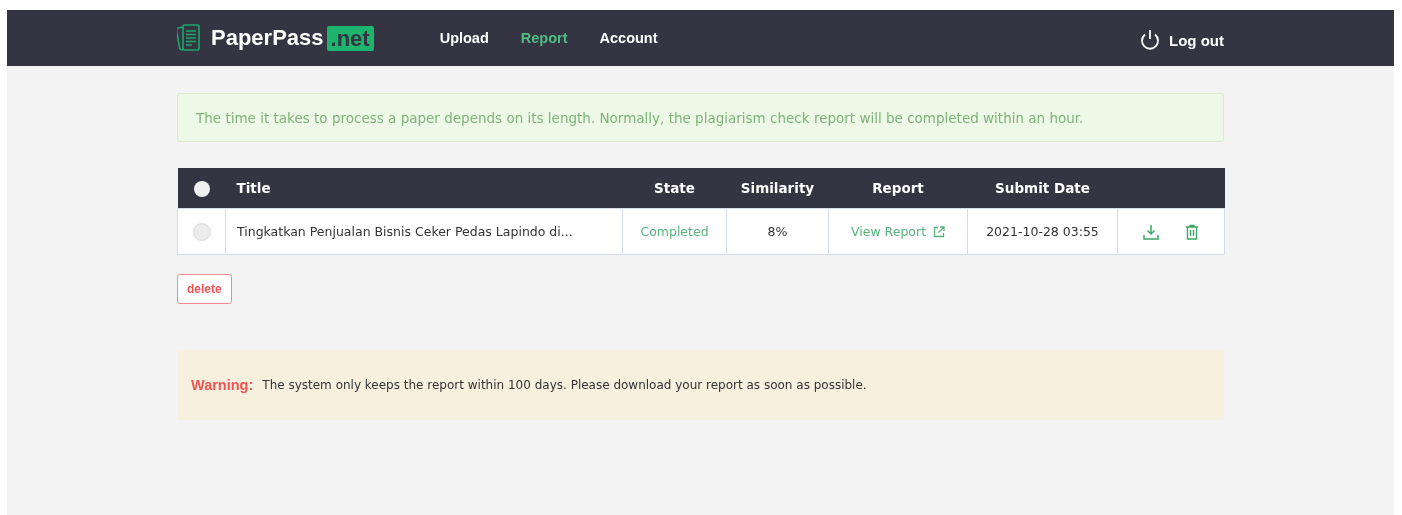 The height and width of the screenshot is (515, 1402). I want to click on logo-text: PaperPass, so click(267, 38).